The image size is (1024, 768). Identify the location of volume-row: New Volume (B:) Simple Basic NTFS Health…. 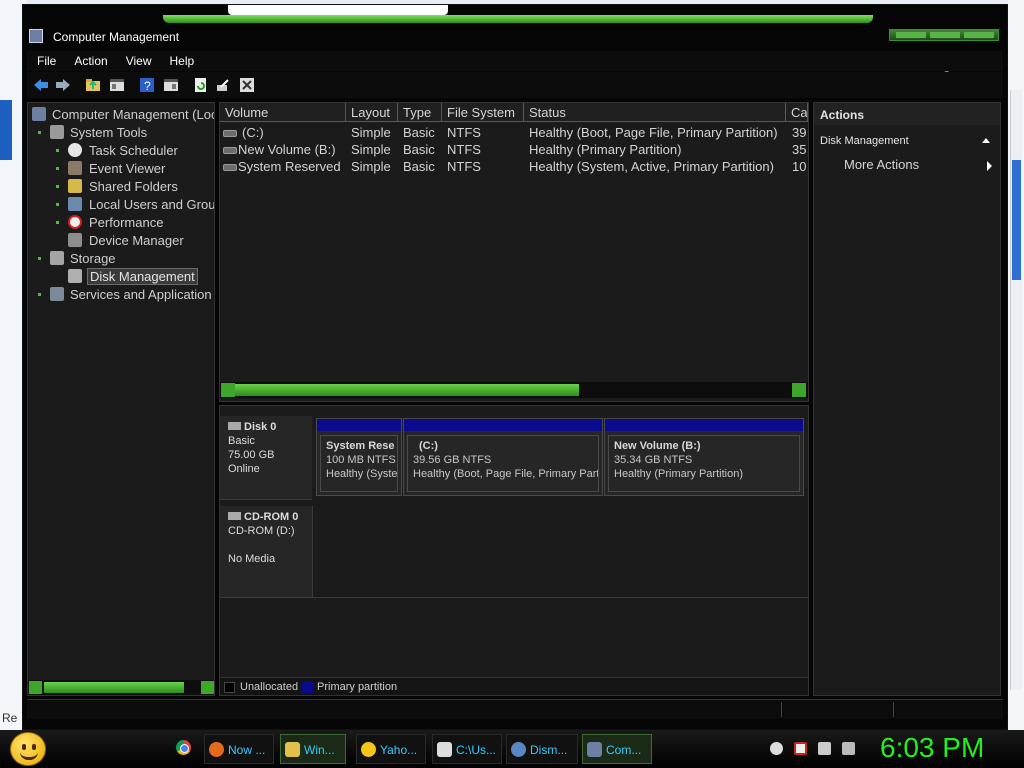
(514, 150).